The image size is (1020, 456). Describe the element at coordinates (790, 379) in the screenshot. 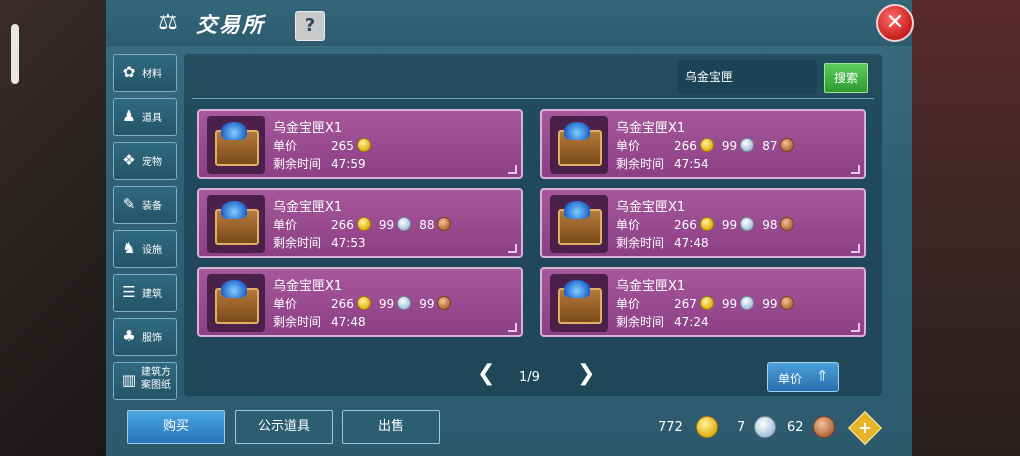

I see `sort-label: 单价` at that location.